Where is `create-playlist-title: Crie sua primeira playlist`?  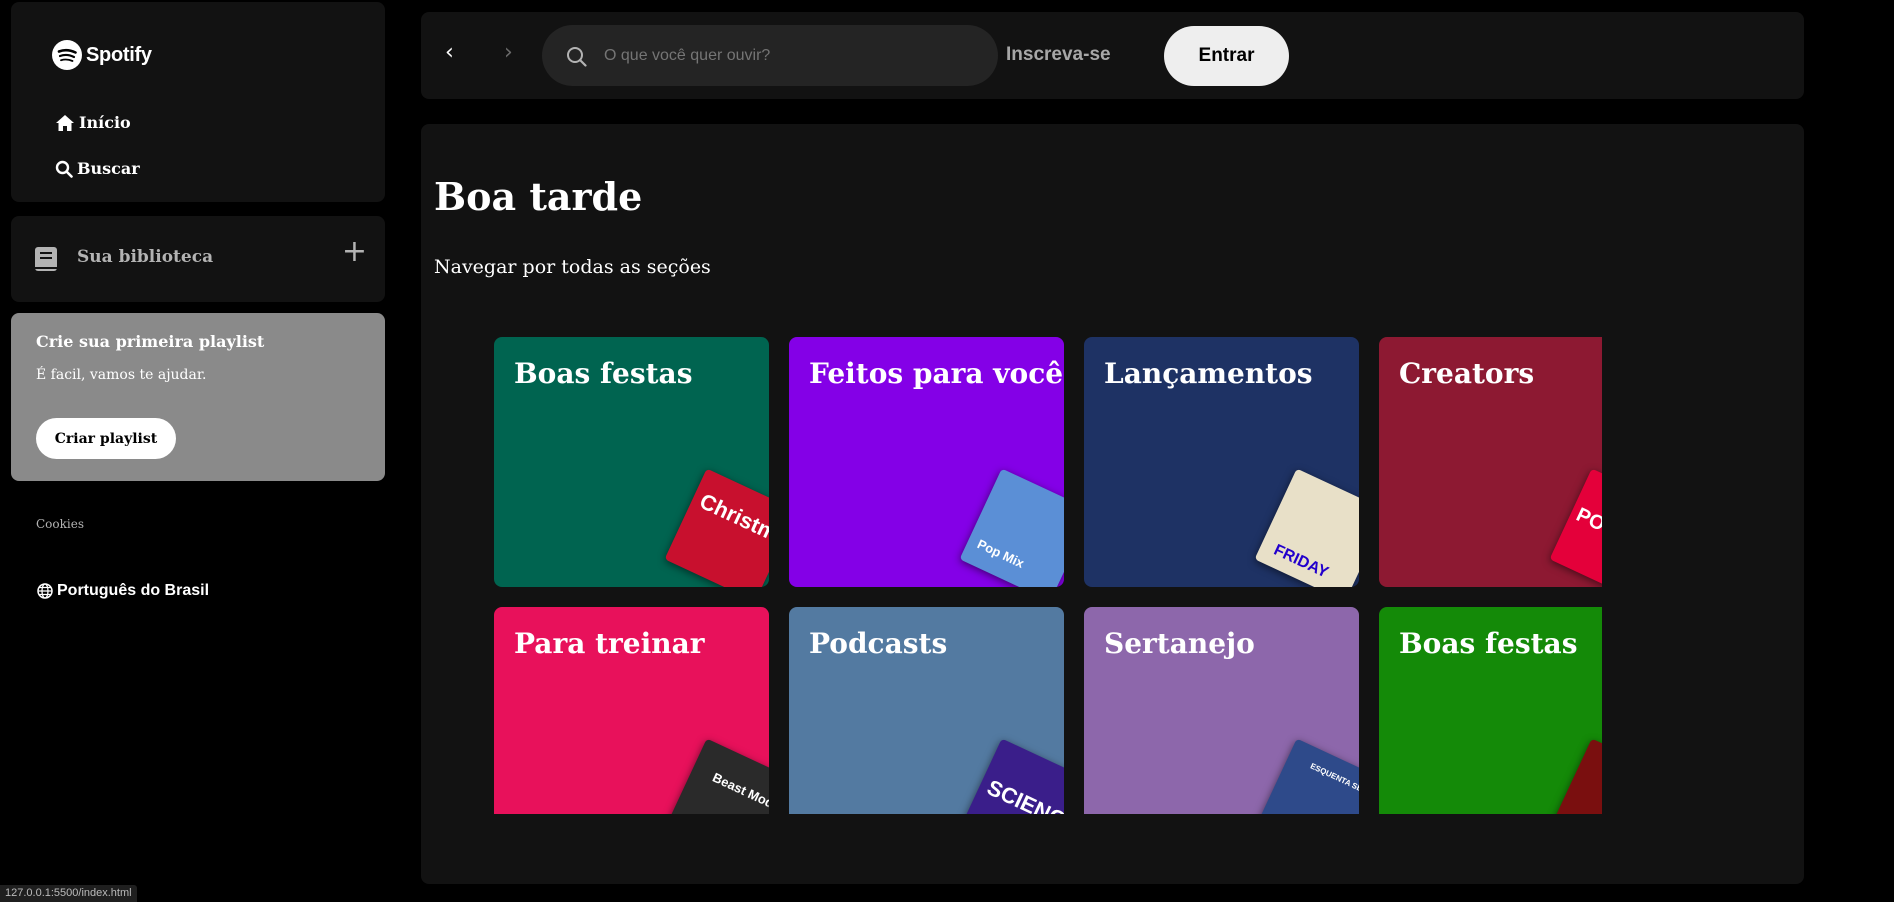
create-playlist-title: Crie sua primeira playlist is located at coordinates (150, 341).